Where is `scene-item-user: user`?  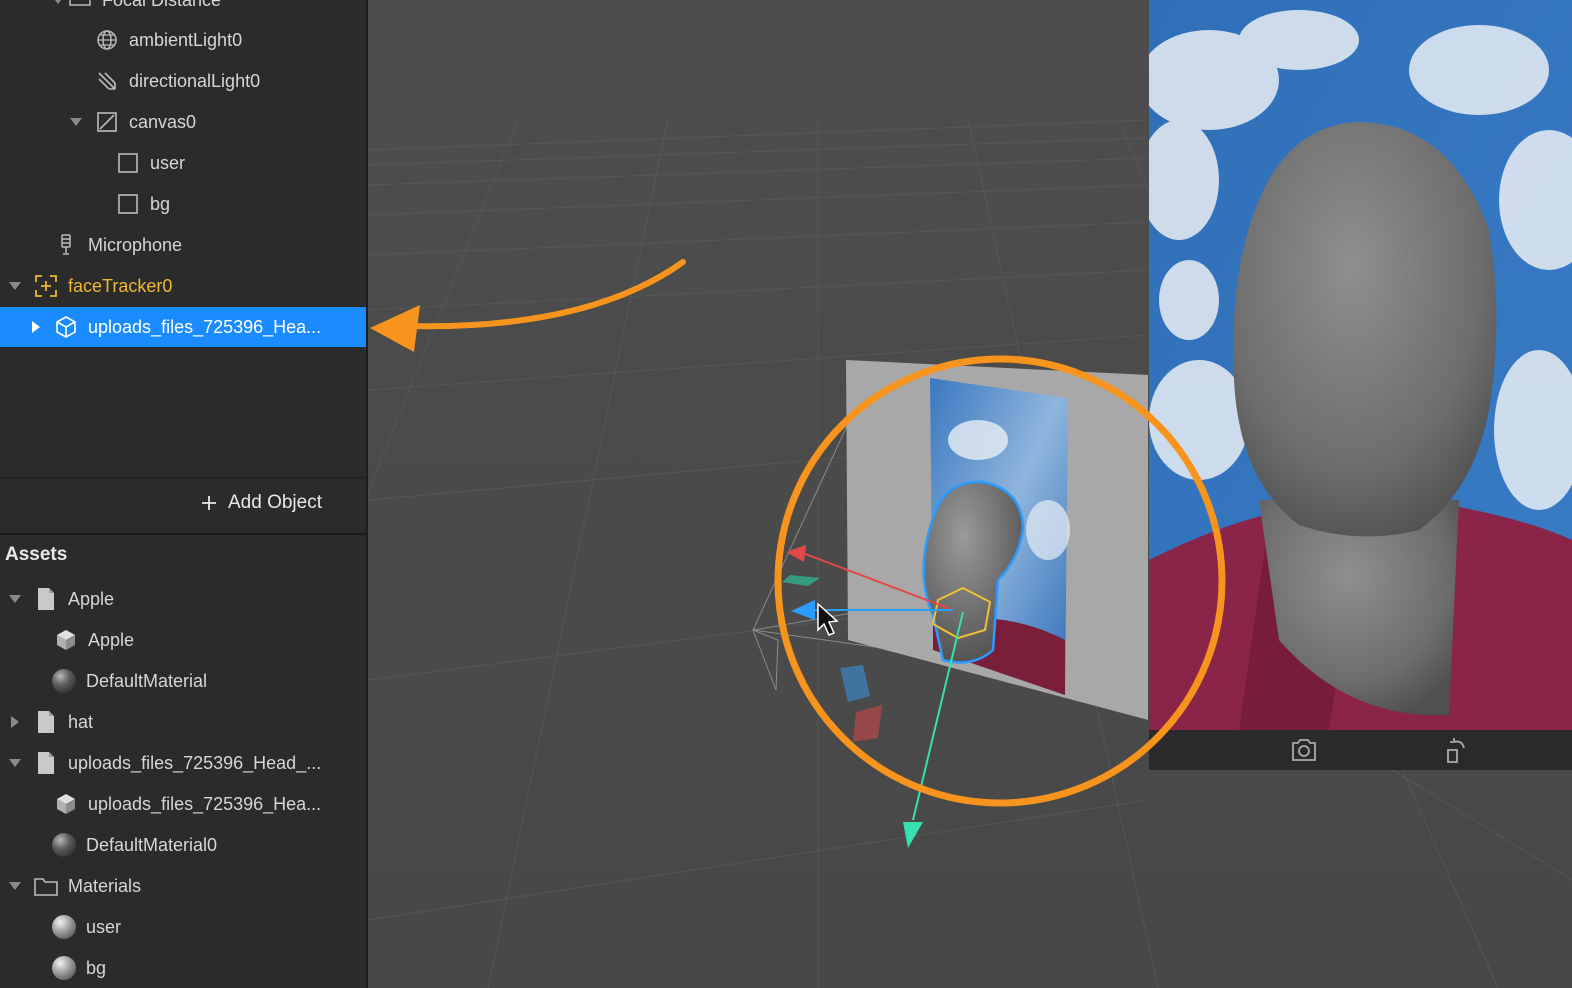
scene-item-user: user is located at coordinates (183, 163).